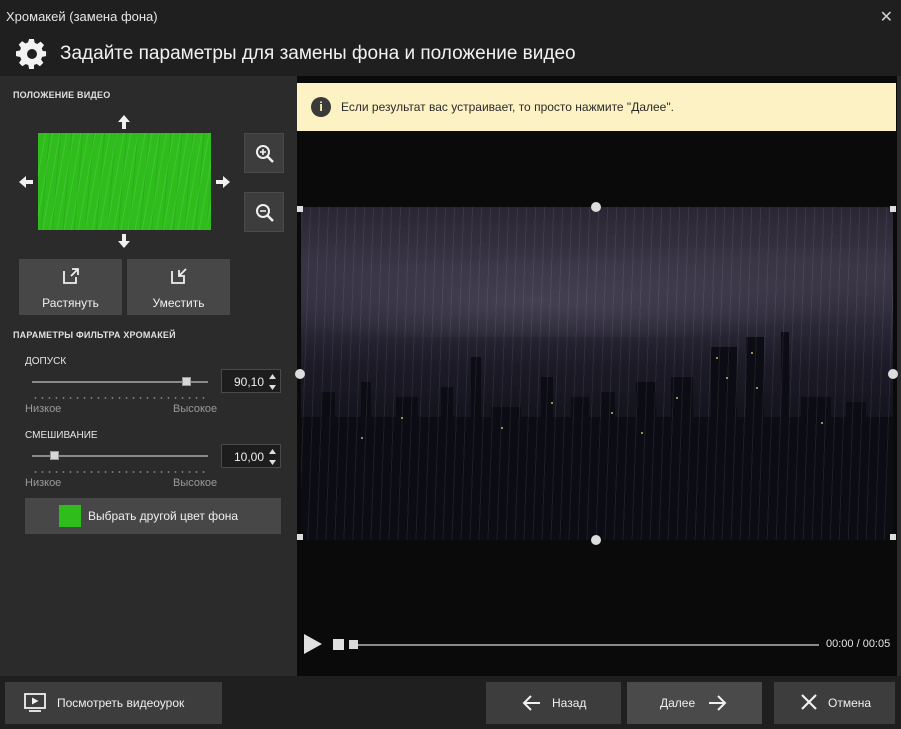 This screenshot has height=729, width=901. What do you see at coordinates (94, 335) in the screenshot?
I see `filter-section-title: ПАРАМЕТРЫ ФИЛЬТРА ХРОМАКЕЙ` at bounding box center [94, 335].